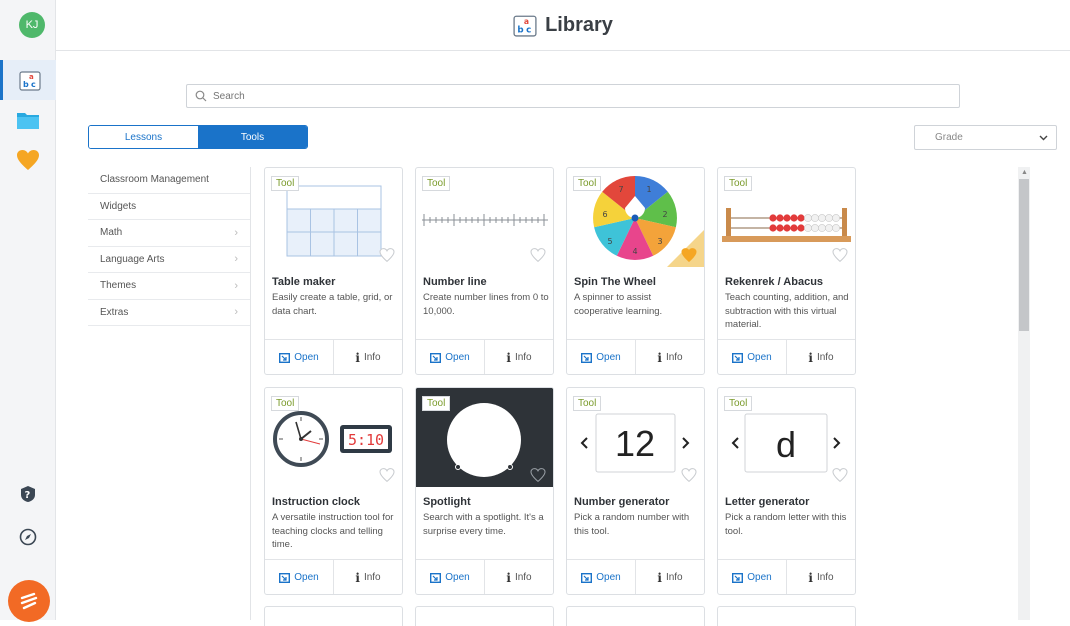 The width and height of the screenshot is (1070, 626). Describe the element at coordinates (169, 286) in the screenshot. I see `category-item: Themes ›` at that location.